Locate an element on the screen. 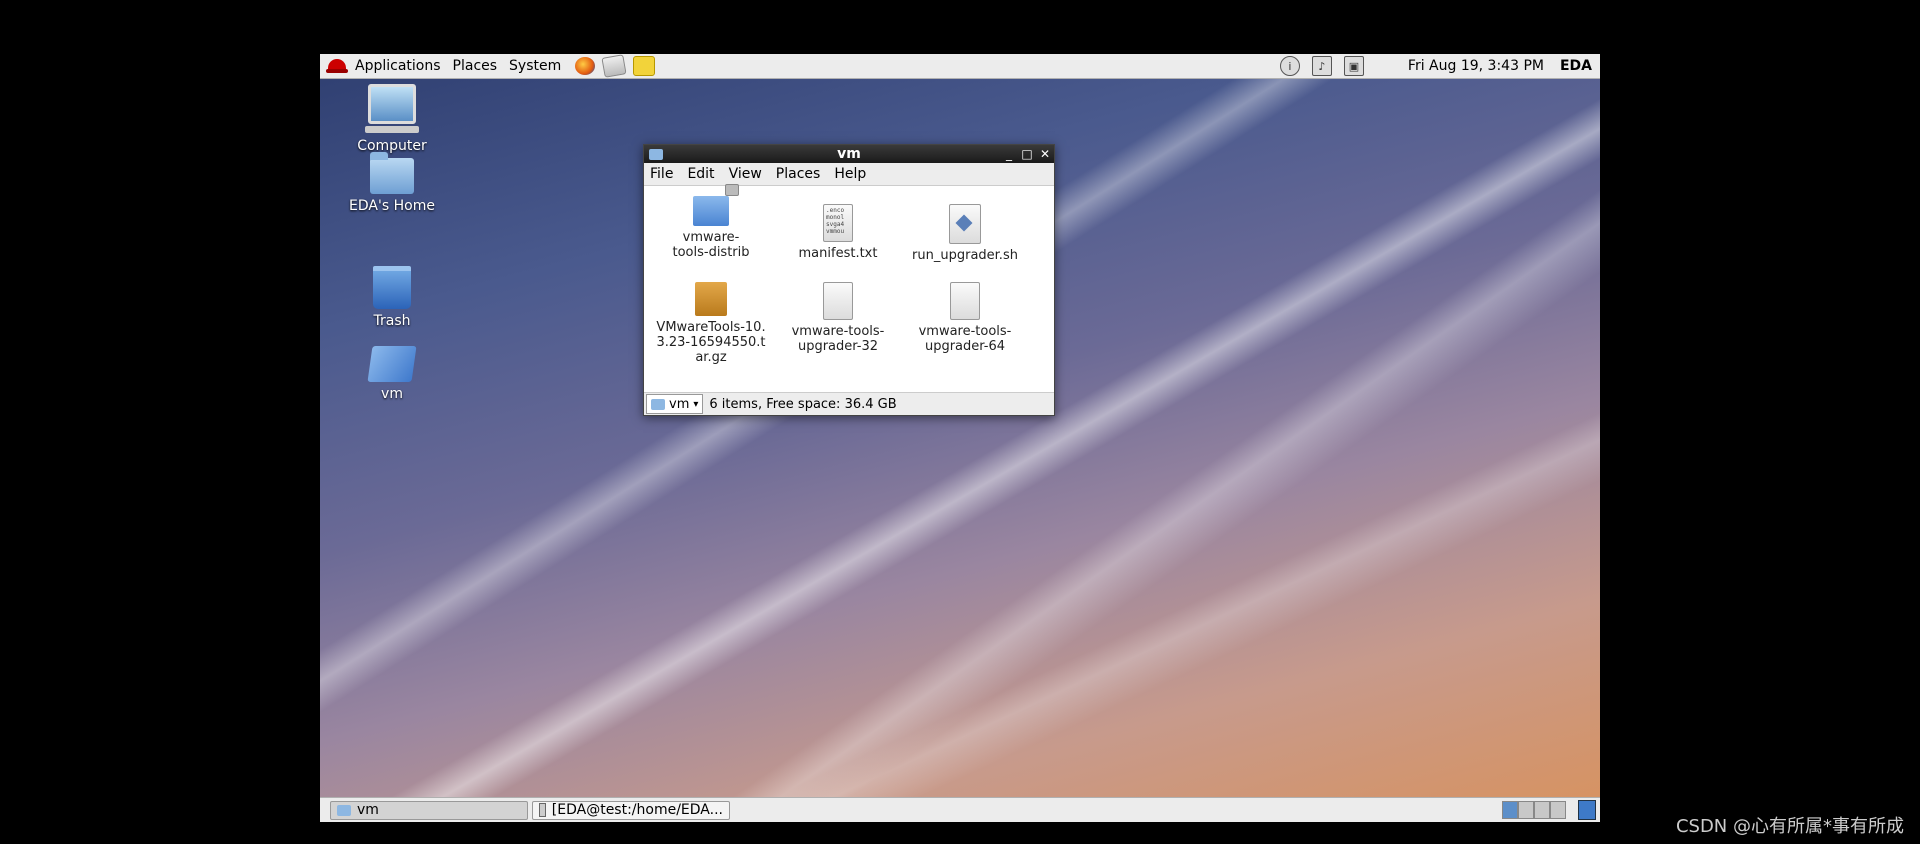  close-button: ✕ is located at coordinates (1045, 154).